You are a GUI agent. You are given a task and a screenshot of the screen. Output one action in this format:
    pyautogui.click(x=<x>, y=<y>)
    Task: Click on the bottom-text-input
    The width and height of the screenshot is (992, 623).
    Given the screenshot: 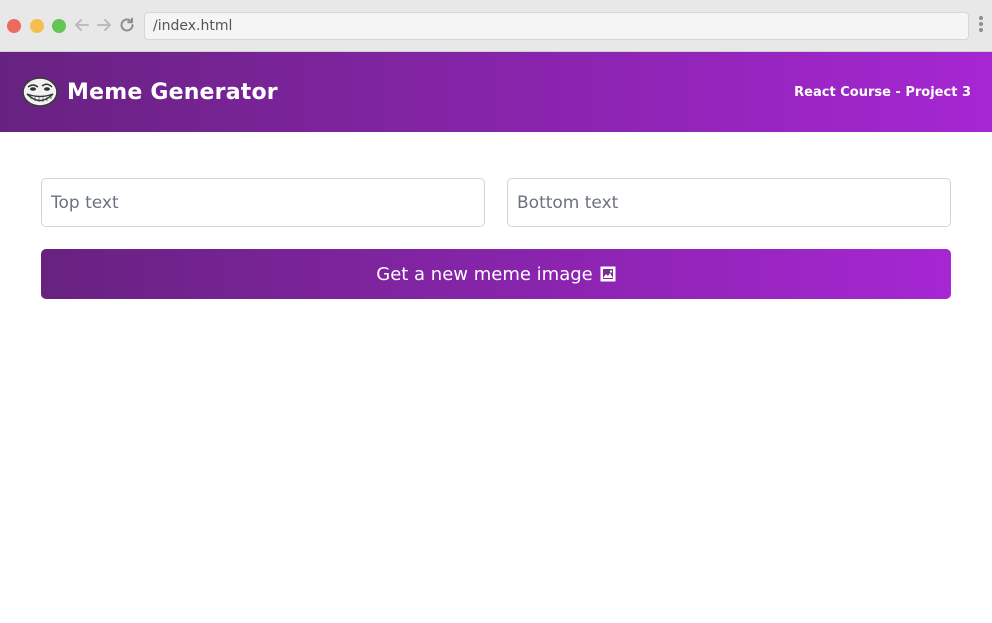 What is the action you would take?
    pyautogui.click(x=729, y=202)
    